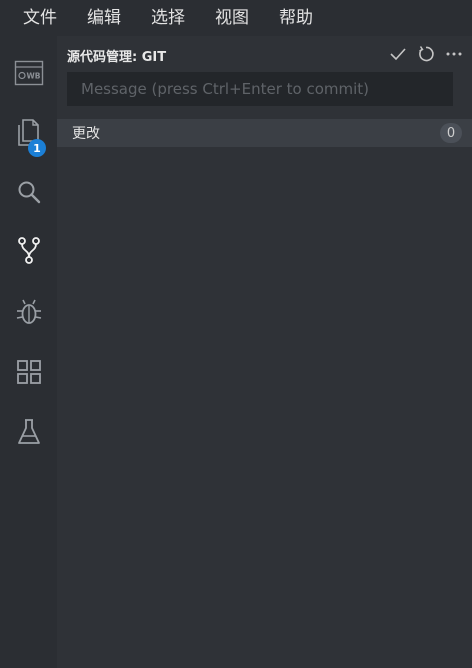 This screenshot has width=472, height=668. Describe the element at coordinates (451, 133) in the screenshot. I see `changes-count-badge: 0` at that location.